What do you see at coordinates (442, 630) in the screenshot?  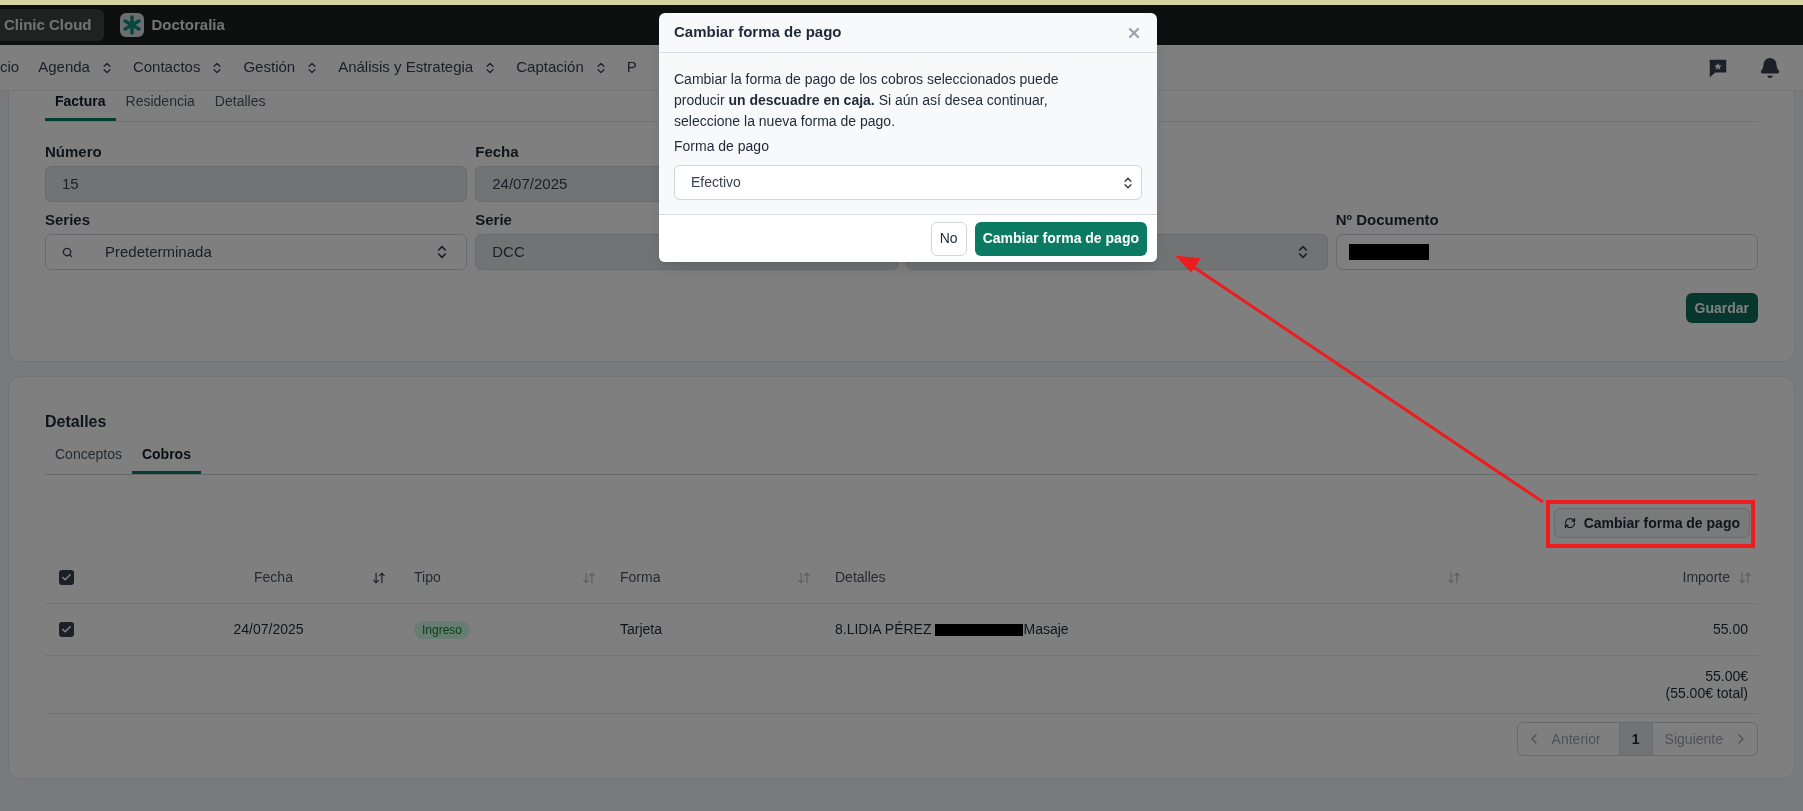 I see `type-badge: Ingreso` at bounding box center [442, 630].